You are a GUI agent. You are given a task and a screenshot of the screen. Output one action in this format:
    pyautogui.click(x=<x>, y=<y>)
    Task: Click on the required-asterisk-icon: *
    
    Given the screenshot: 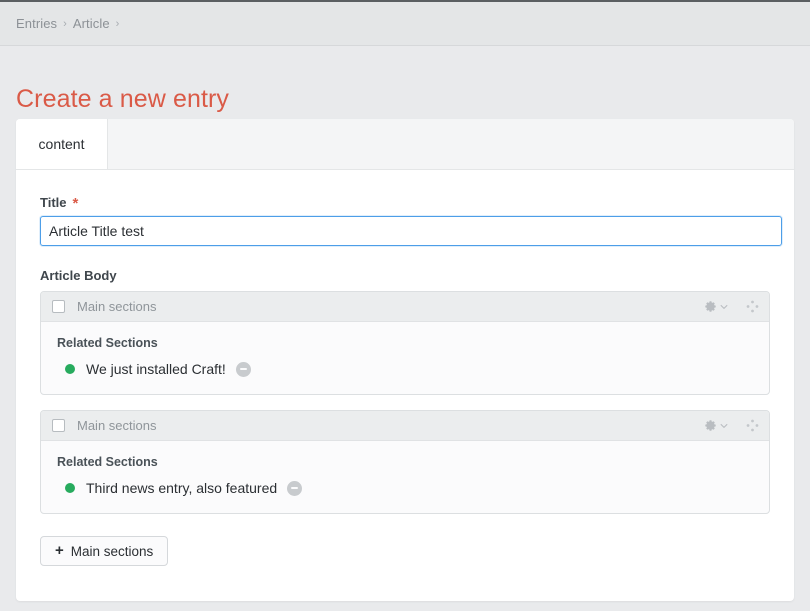 What is the action you would take?
    pyautogui.click(x=75, y=203)
    